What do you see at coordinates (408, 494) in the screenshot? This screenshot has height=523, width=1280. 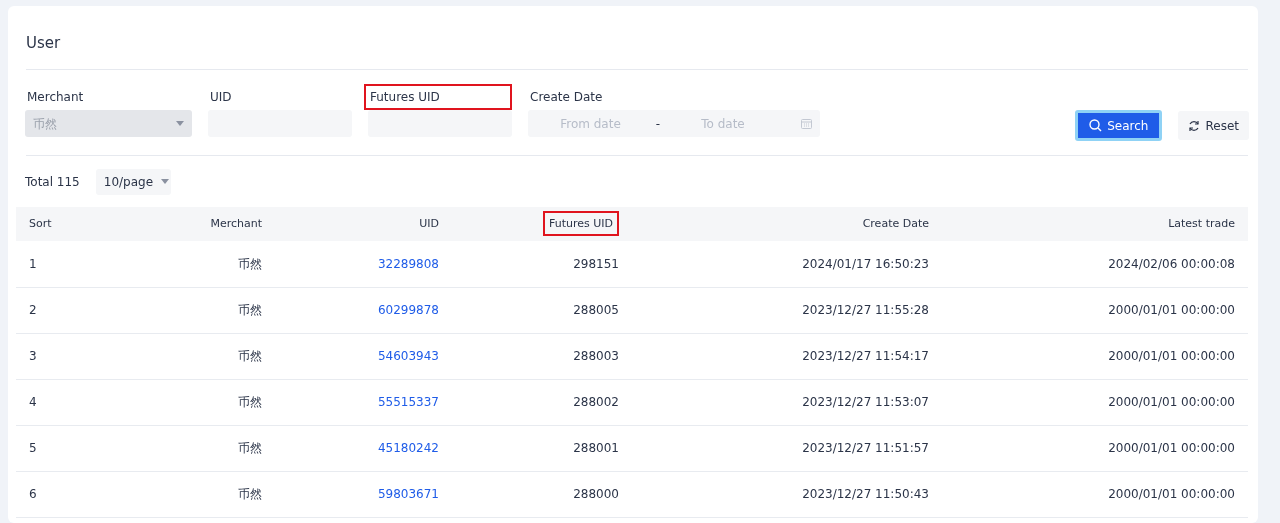 I see `uid-link: 59803671` at bounding box center [408, 494].